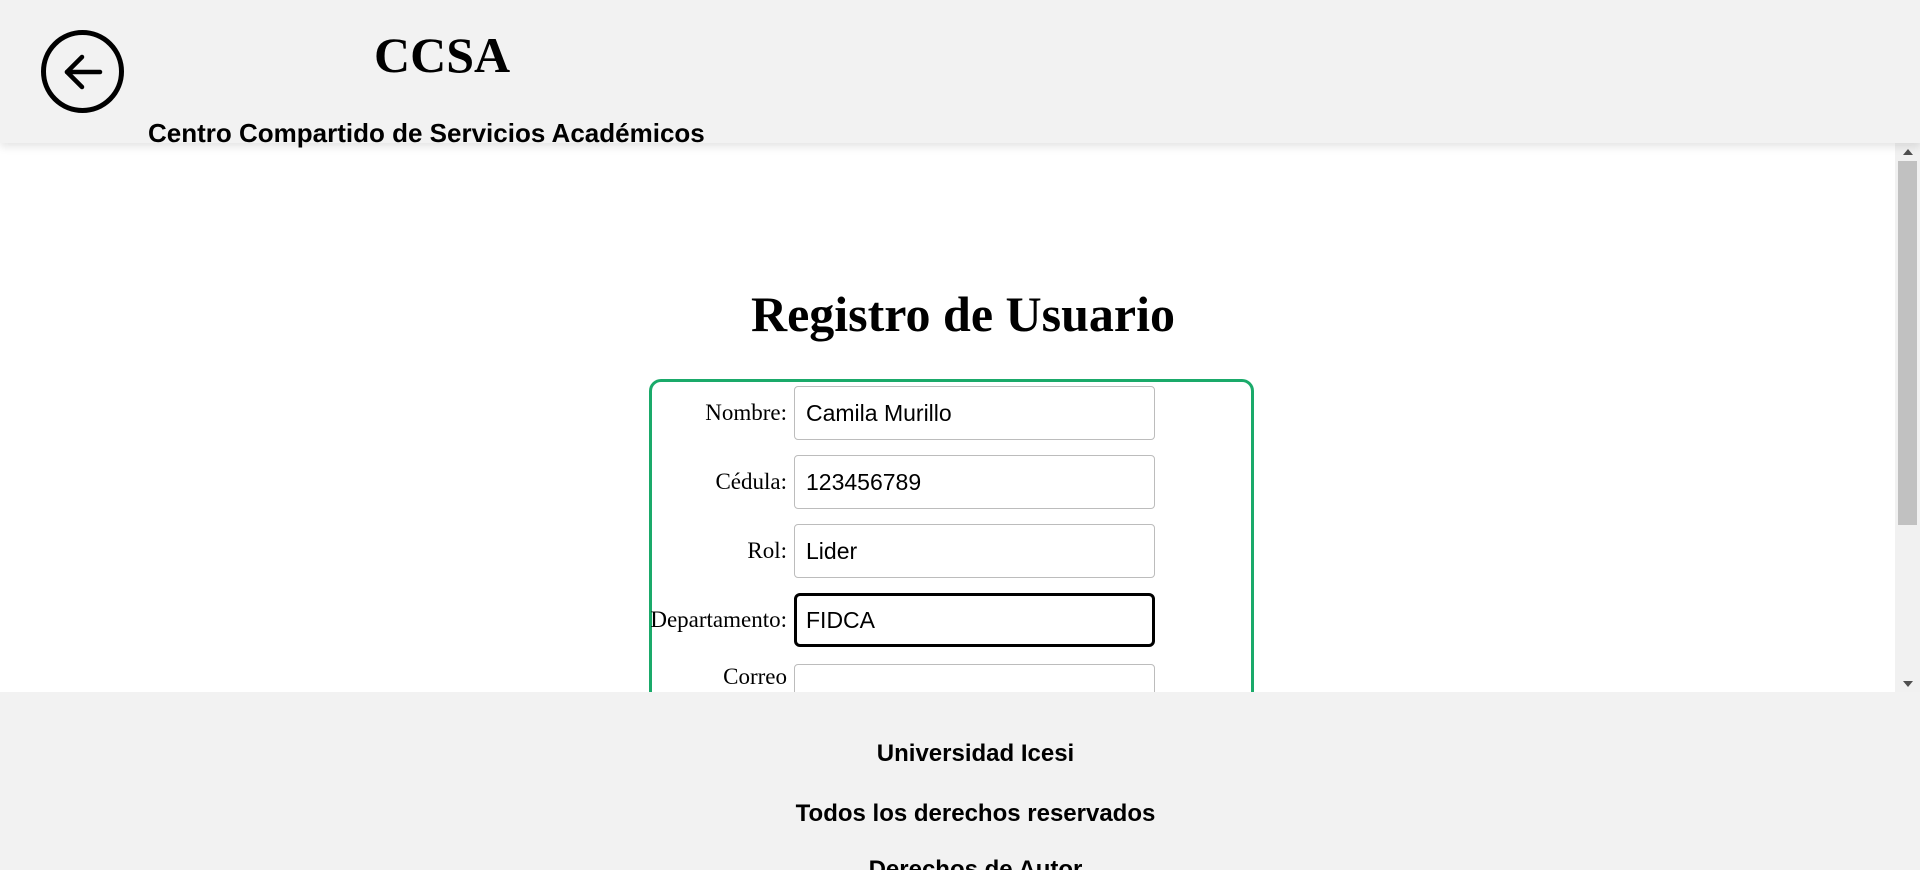  I want to click on footer-copyright: Derechos de Autor, so click(975, 863).